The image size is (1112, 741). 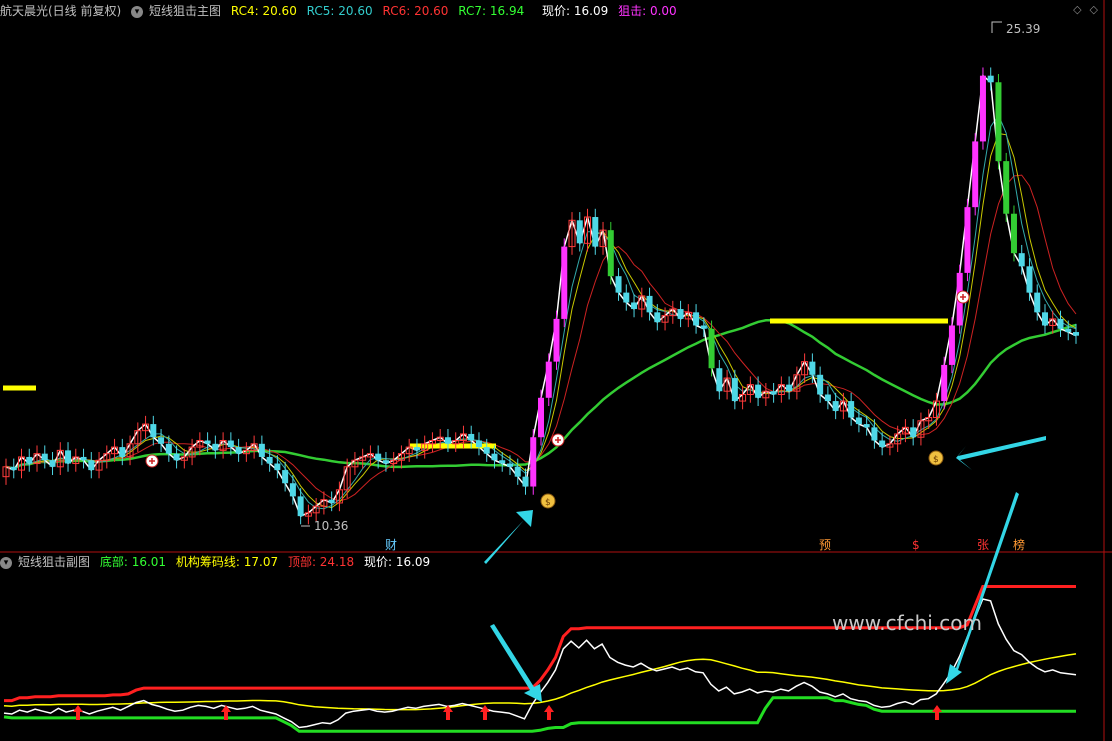 What do you see at coordinates (825, 545) in the screenshot?
I see `event-marker-yu: 预` at bounding box center [825, 545].